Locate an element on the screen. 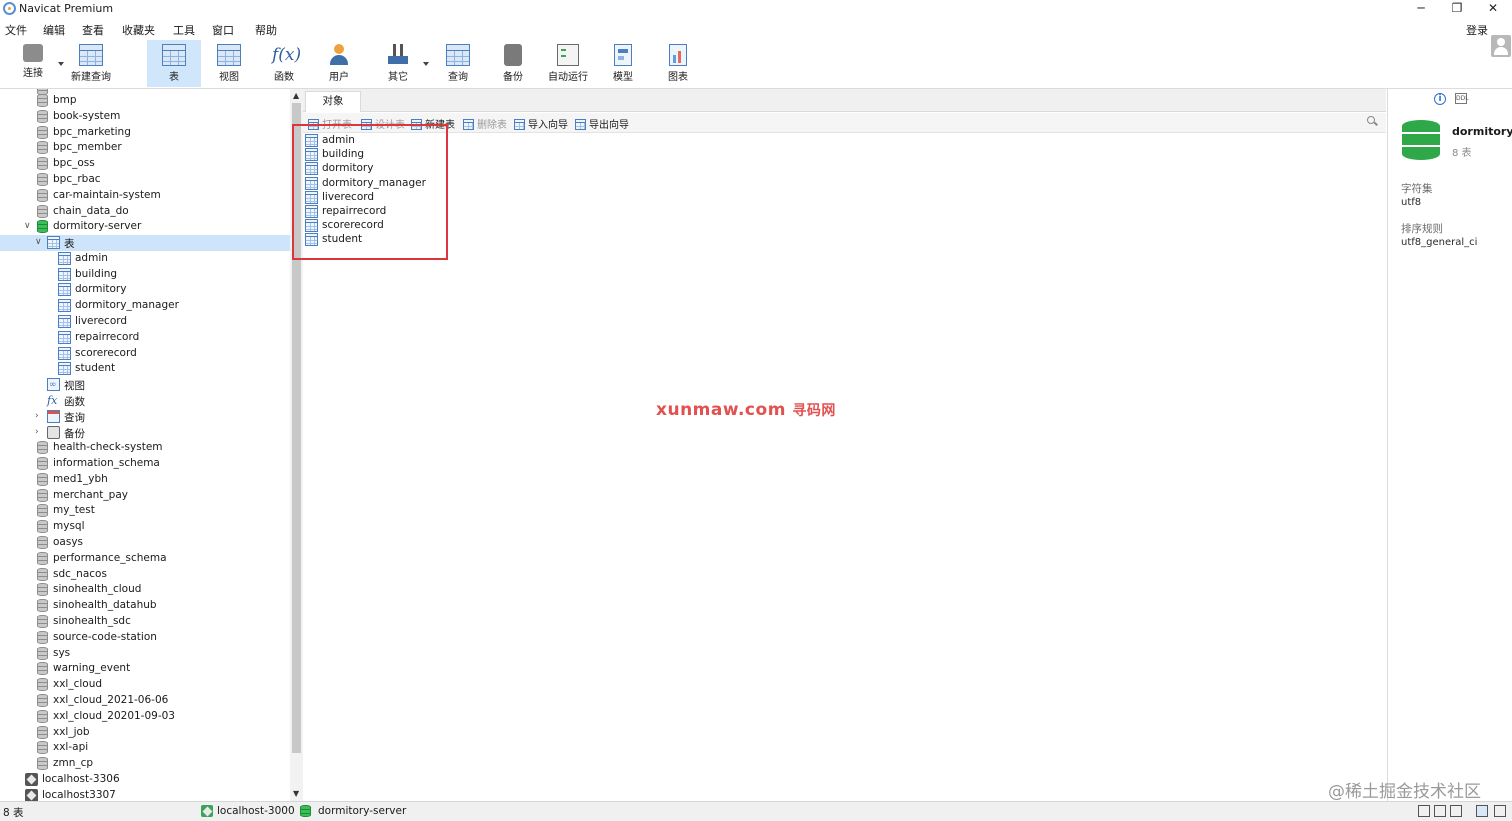 The width and height of the screenshot is (1512, 821). menu-window: 窗口 is located at coordinates (223, 30).